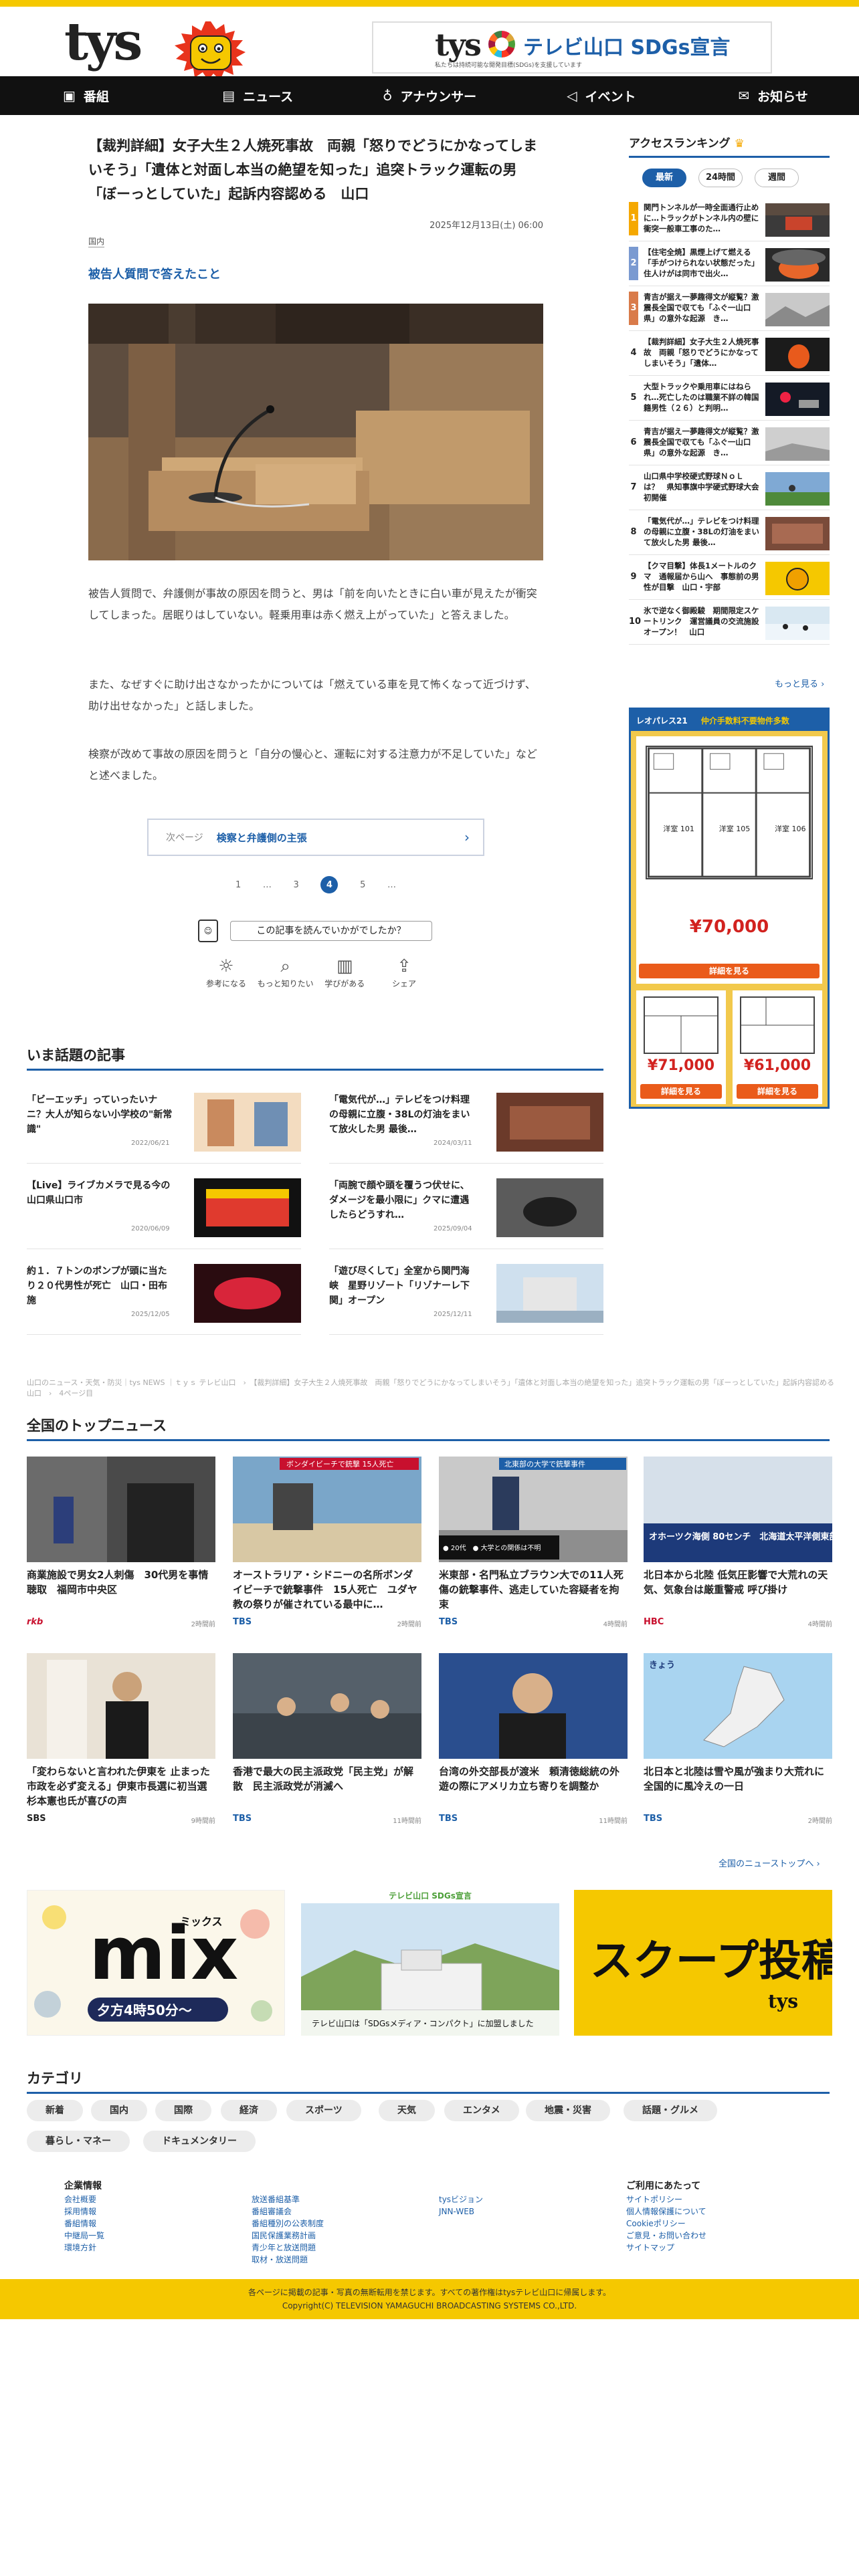 This screenshot has width=859, height=2576. I want to click on nav-events: ◁ イベント, so click(601, 95).